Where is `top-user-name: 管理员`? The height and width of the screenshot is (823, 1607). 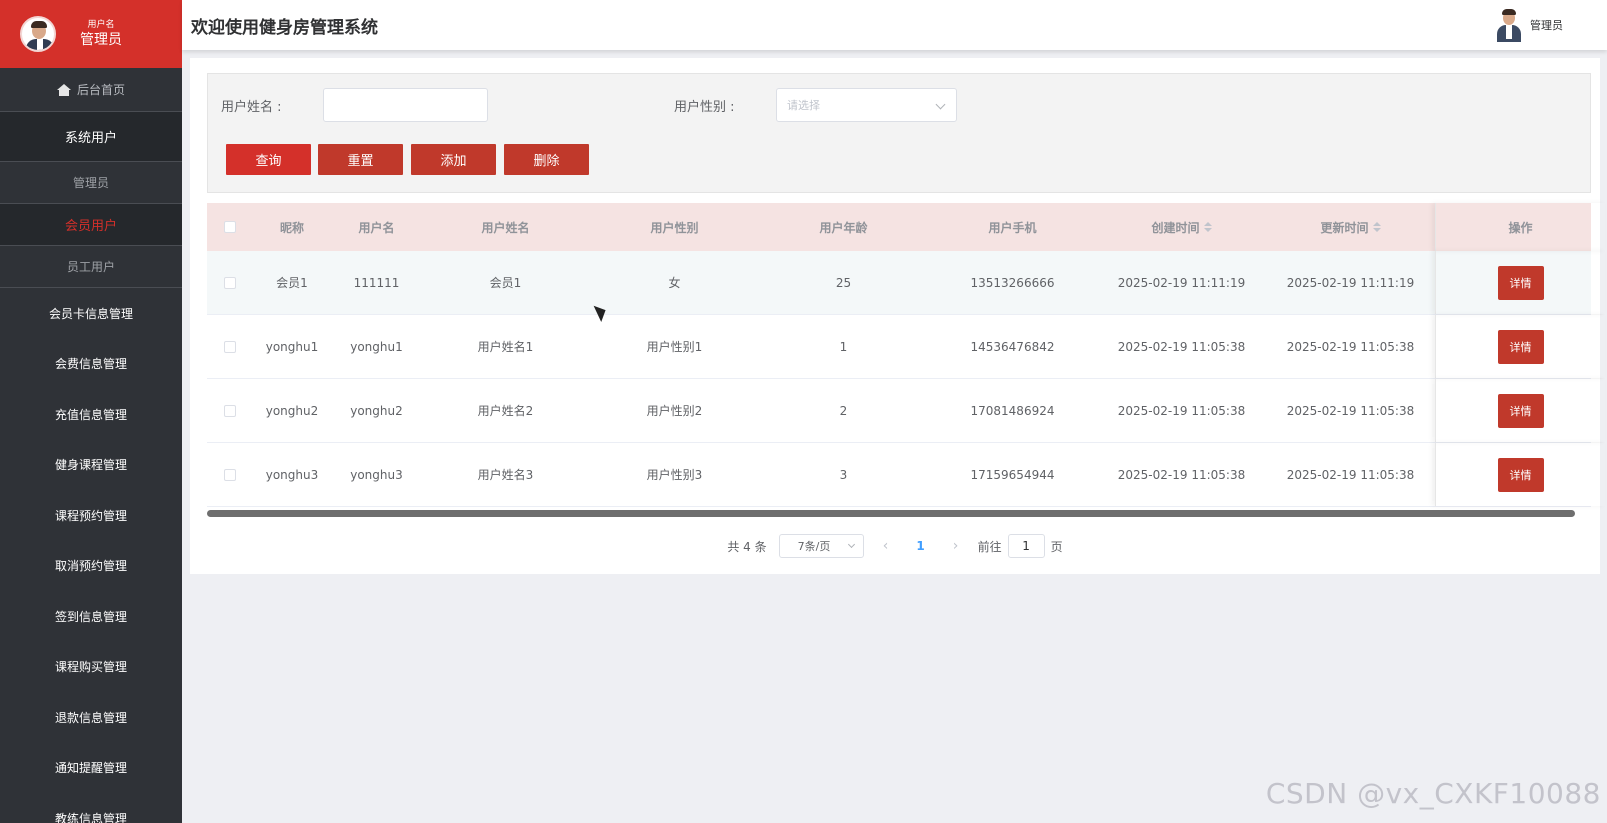 top-user-name: 管理员 is located at coordinates (1546, 25).